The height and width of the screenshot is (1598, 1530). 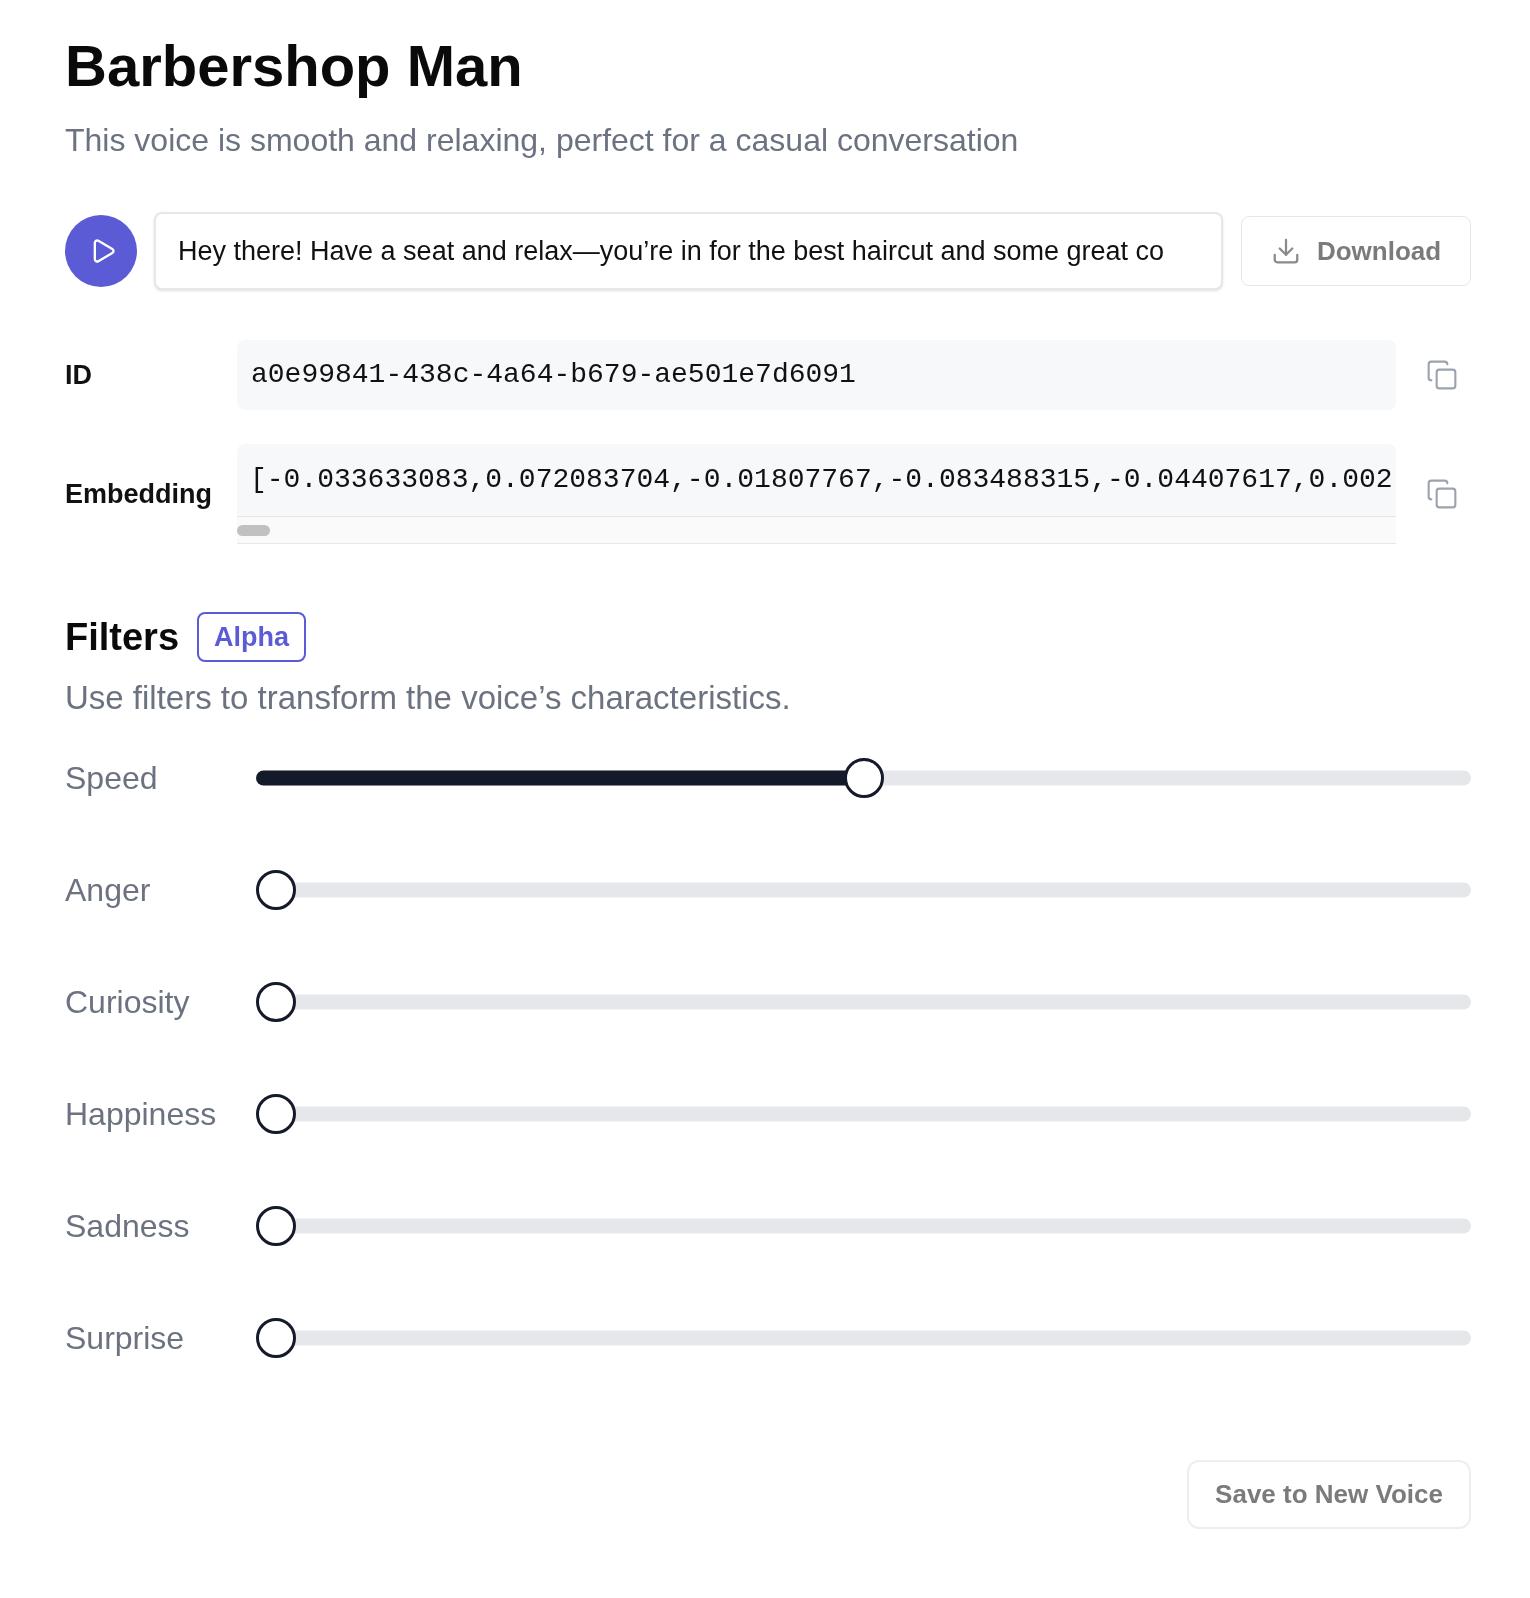 I want to click on slider-label: Surprise, so click(x=125, y=1338).